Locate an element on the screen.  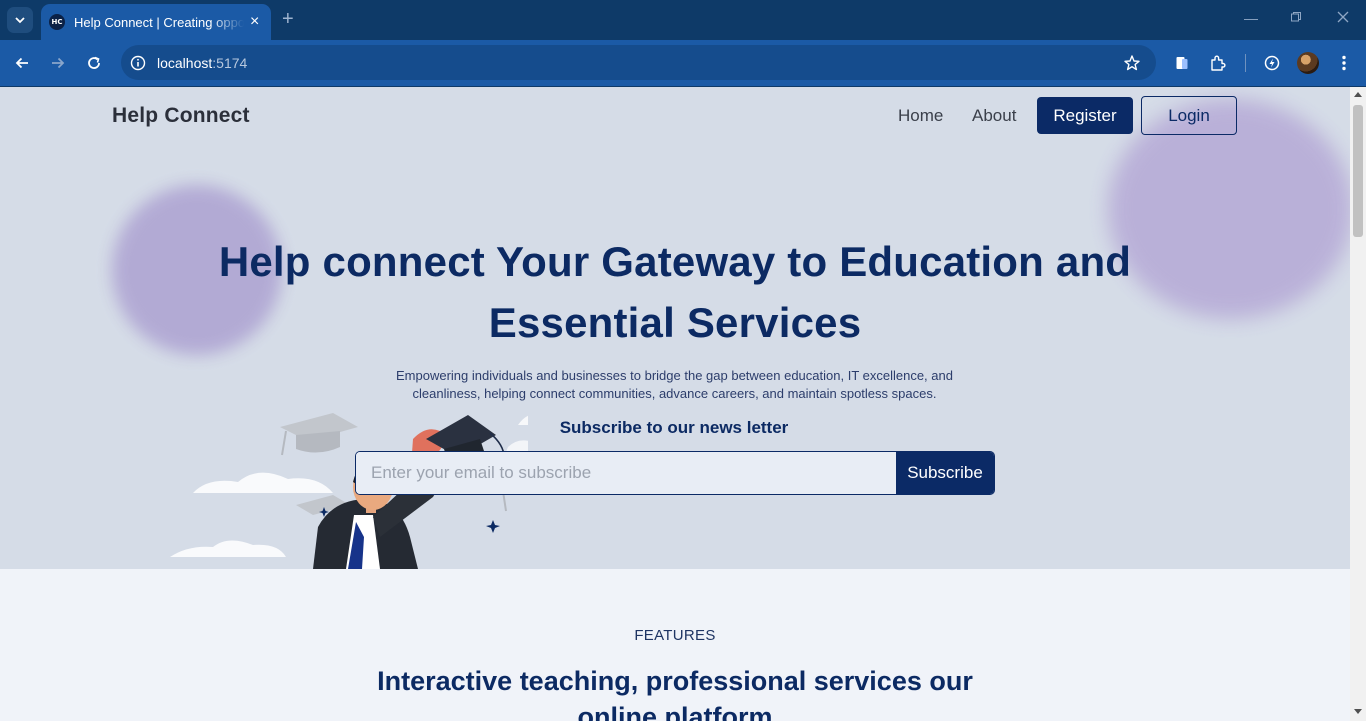
browser-toolbar: localhost:5174 is located at coordinates (683, 63).